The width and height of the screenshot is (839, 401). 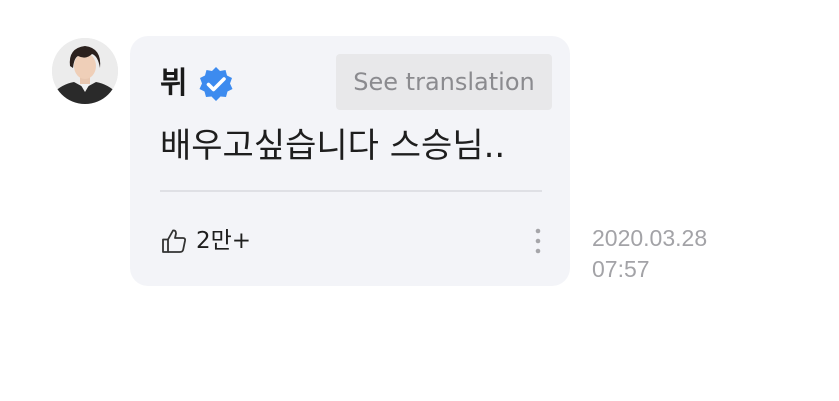 I want to click on author-name: 뷔, so click(x=174, y=84).